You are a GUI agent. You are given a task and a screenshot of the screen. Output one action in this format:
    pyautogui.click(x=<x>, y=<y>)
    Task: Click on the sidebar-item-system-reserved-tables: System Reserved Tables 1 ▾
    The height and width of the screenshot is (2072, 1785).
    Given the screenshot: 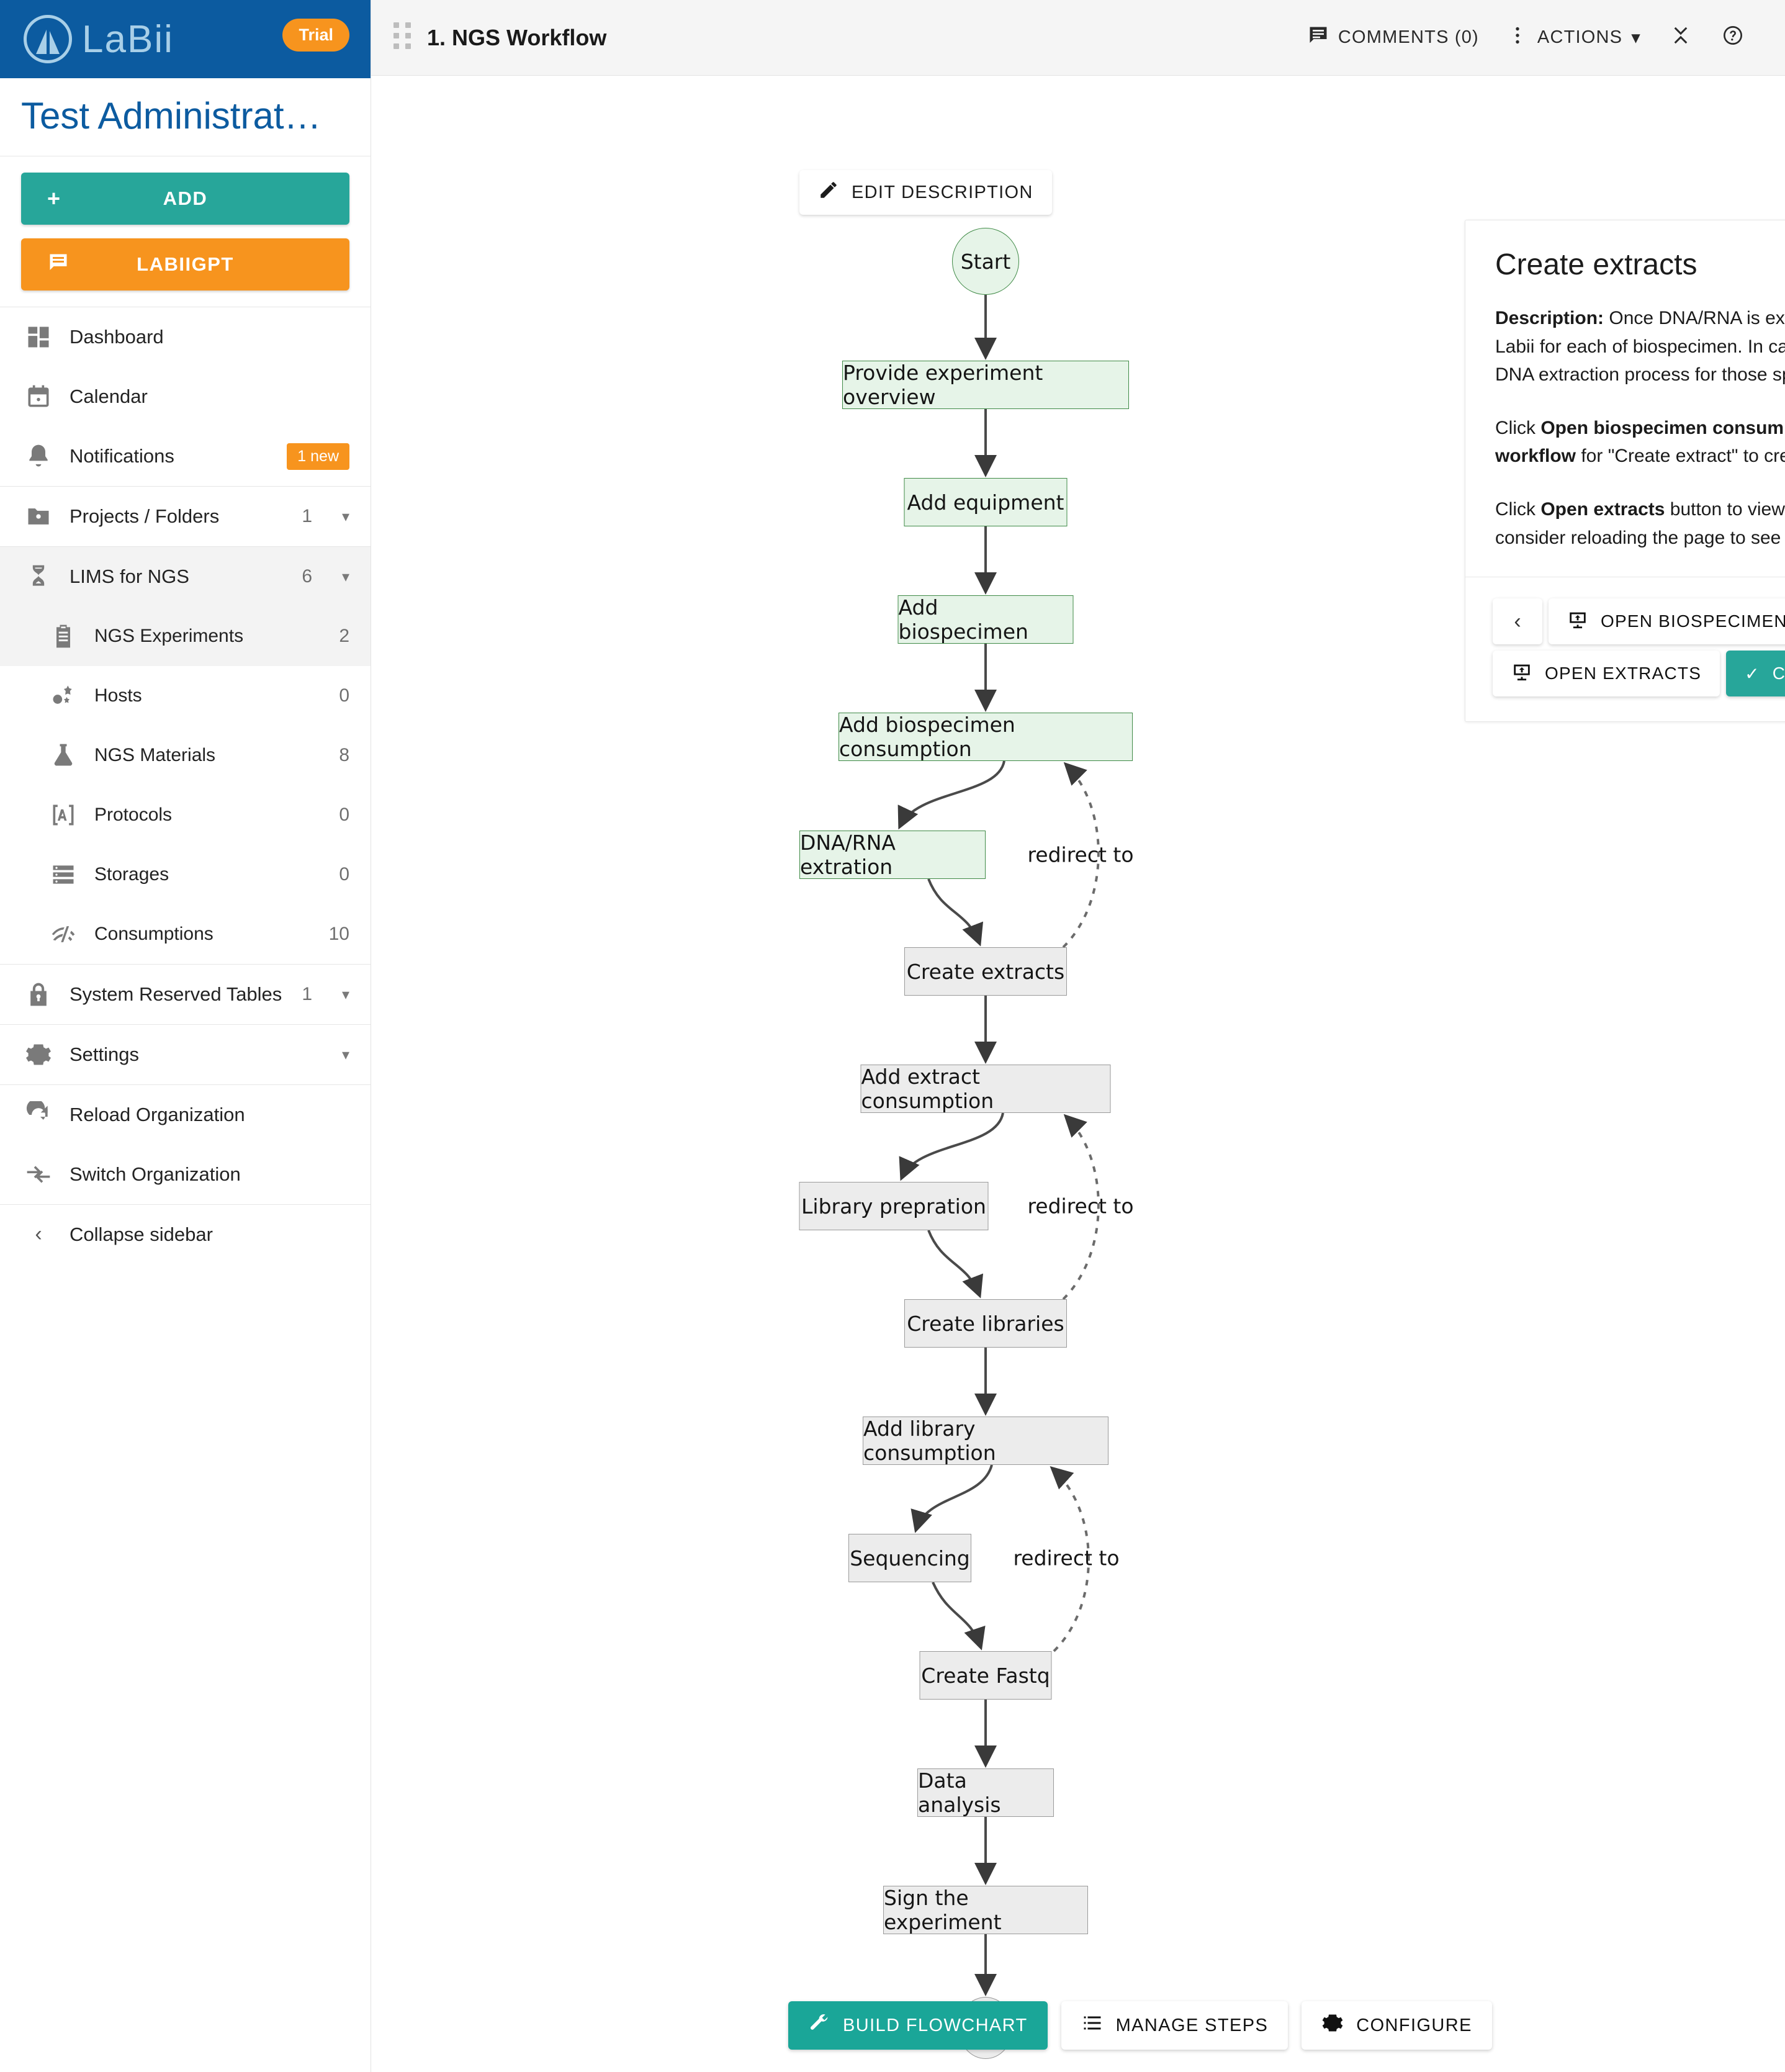 What is the action you would take?
    pyautogui.click(x=185, y=994)
    